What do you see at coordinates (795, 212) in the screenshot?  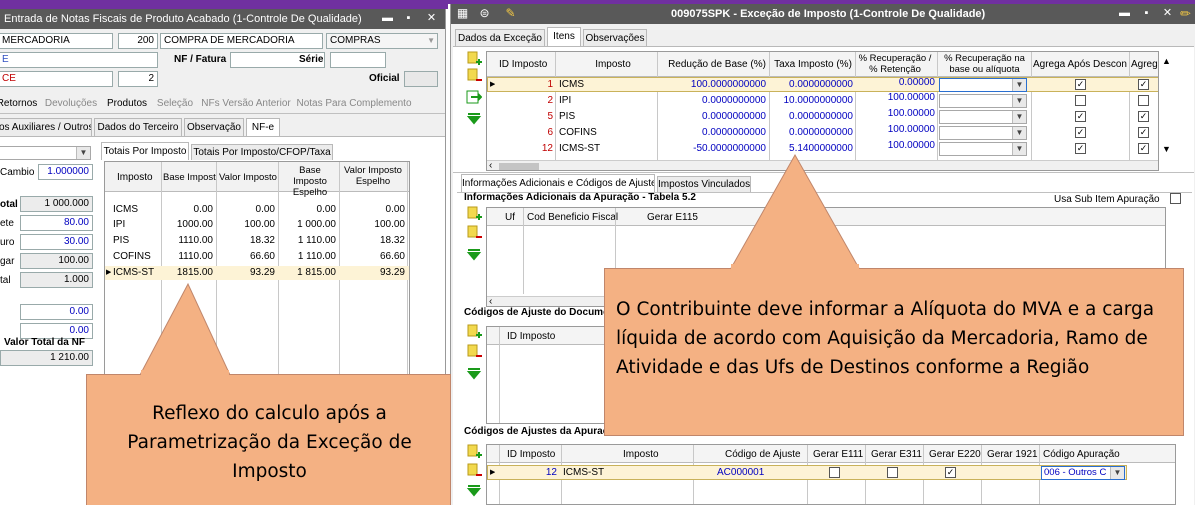 I see `callout-arrow-right` at bounding box center [795, 212].